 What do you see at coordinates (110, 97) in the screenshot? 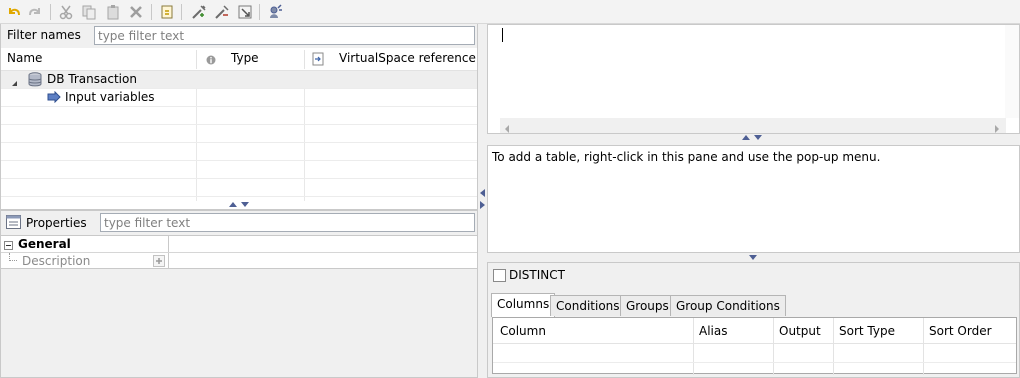
I see `tree-label-input-variables: Input variables` at bounding box center [110, 97].